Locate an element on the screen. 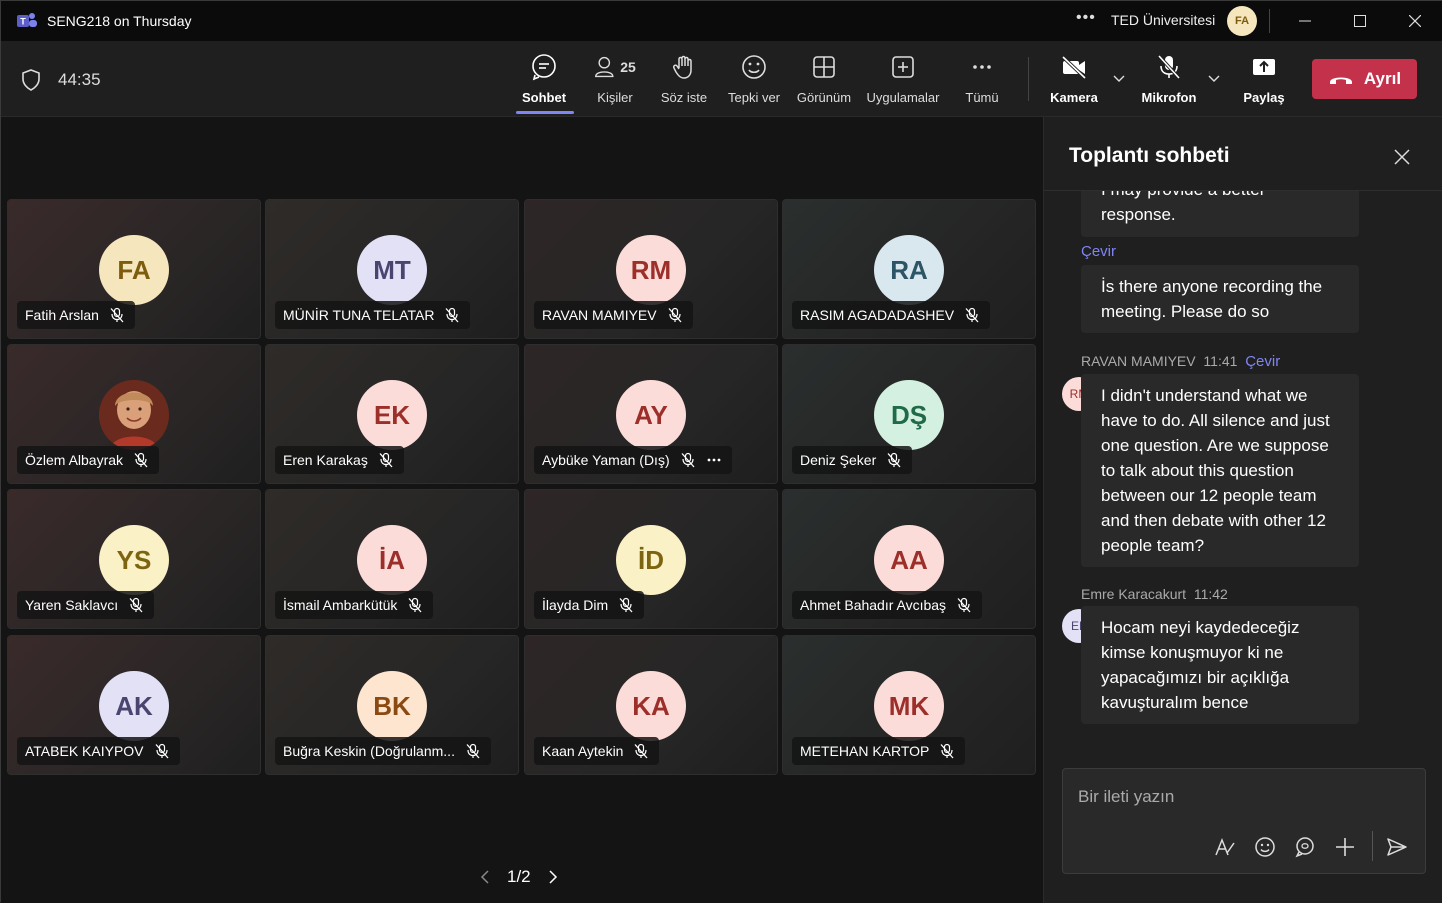 This screenshot has width=1442, height=903. avatar: KA is located at coordinates (651, 706).